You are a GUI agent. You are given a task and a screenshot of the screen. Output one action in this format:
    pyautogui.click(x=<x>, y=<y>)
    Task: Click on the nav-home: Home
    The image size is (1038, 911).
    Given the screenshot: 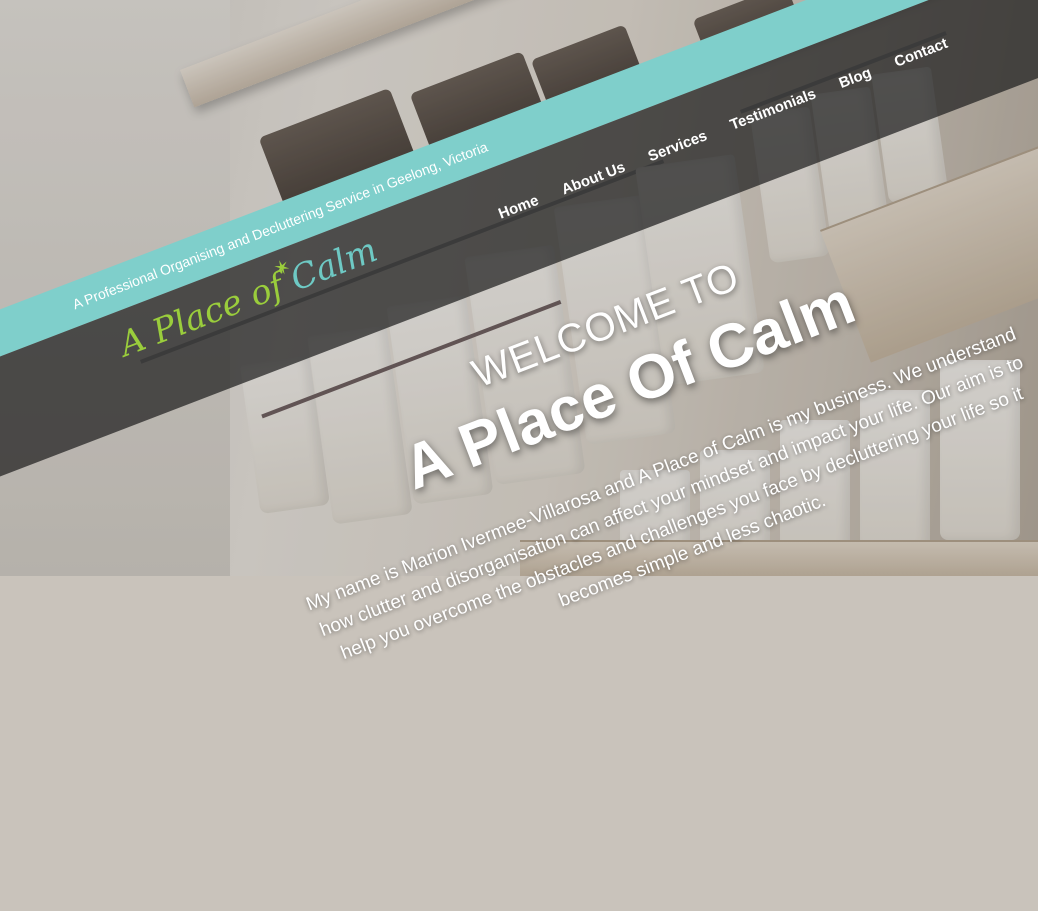 What is the action you would take?
    pyautogui.click(x=518, y=207)
    